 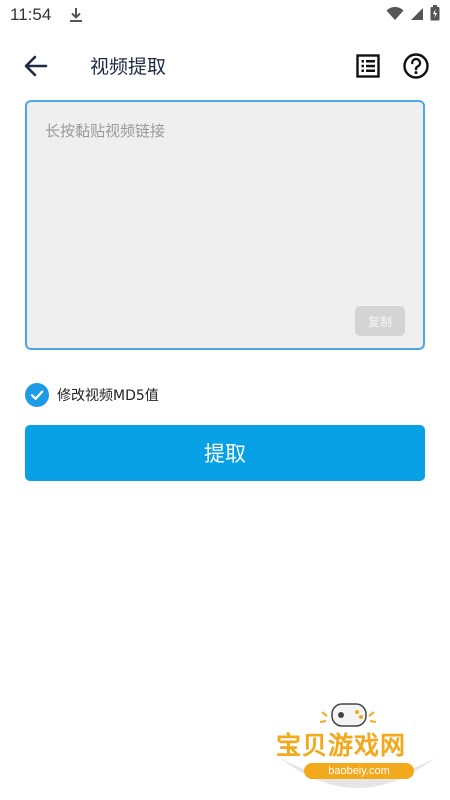 I want to click on arrow-left-icon, so click(x=36, y=66).